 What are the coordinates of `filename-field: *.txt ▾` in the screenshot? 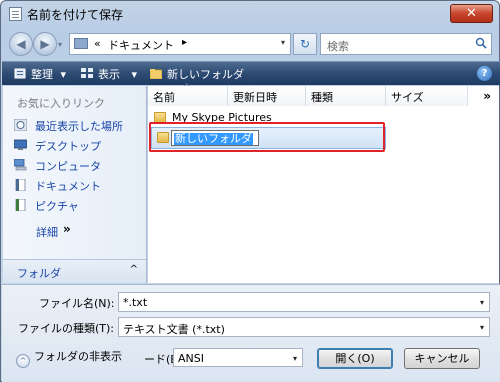 It's located at (304, 302).